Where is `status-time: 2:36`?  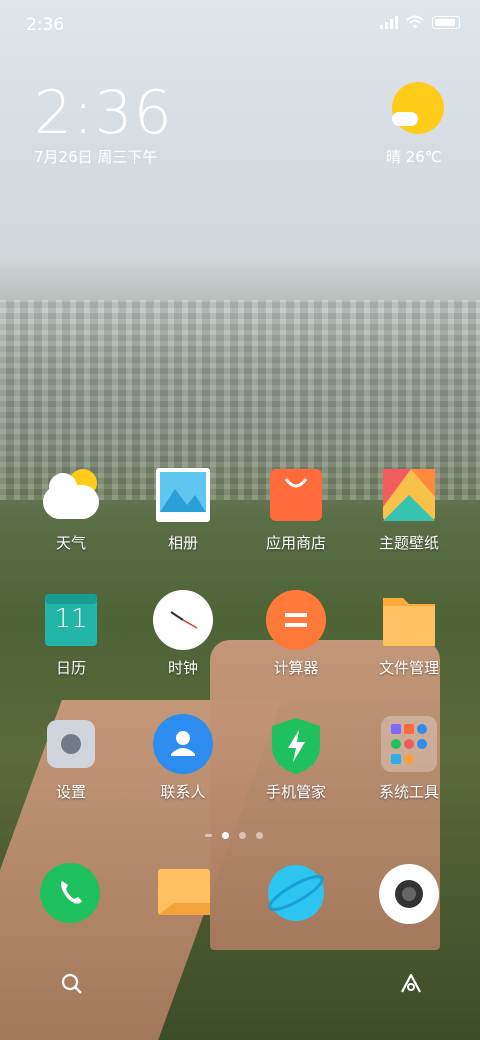
status-time: 2:36 is located at coordinates (45, 25).